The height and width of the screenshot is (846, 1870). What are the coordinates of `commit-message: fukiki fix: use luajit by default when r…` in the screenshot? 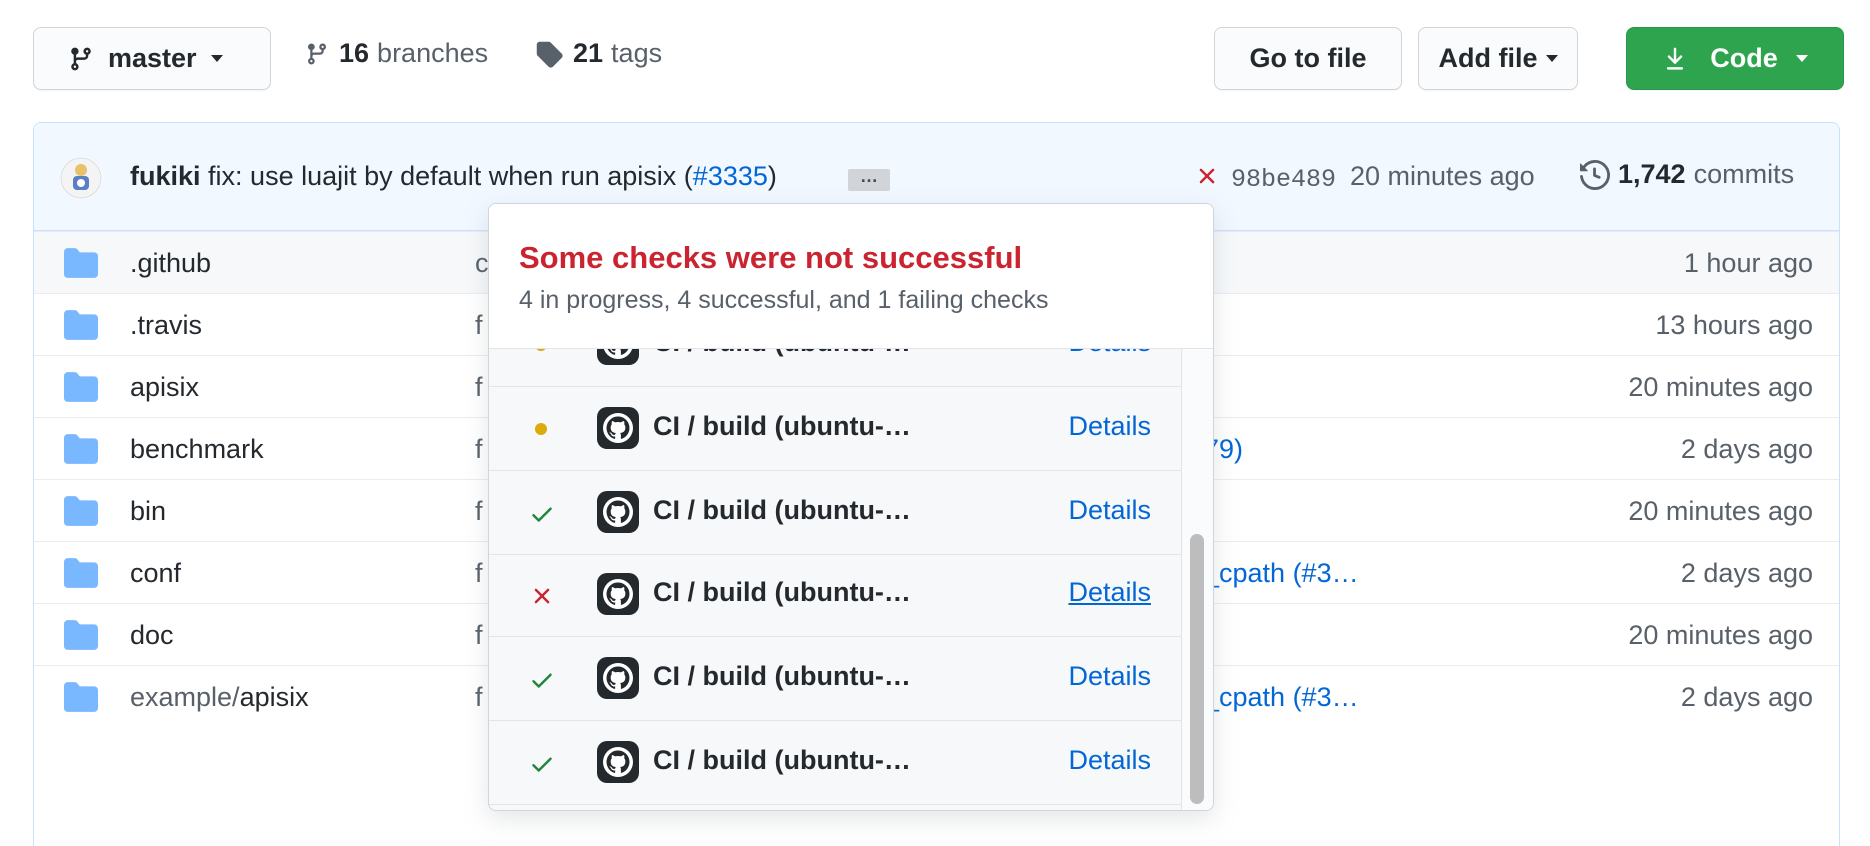 It's located at (453, 176).